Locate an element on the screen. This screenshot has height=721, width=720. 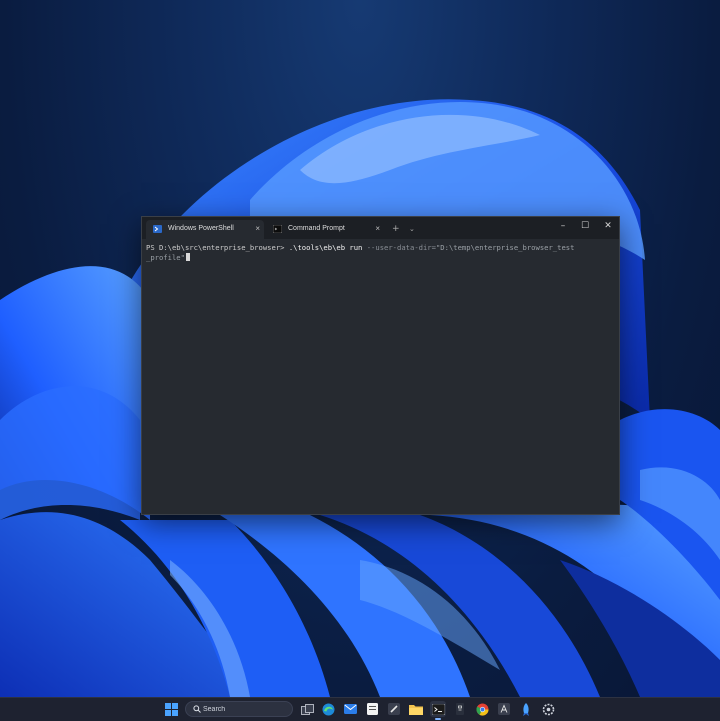
notes-icon is located at coordinates (372, 709).